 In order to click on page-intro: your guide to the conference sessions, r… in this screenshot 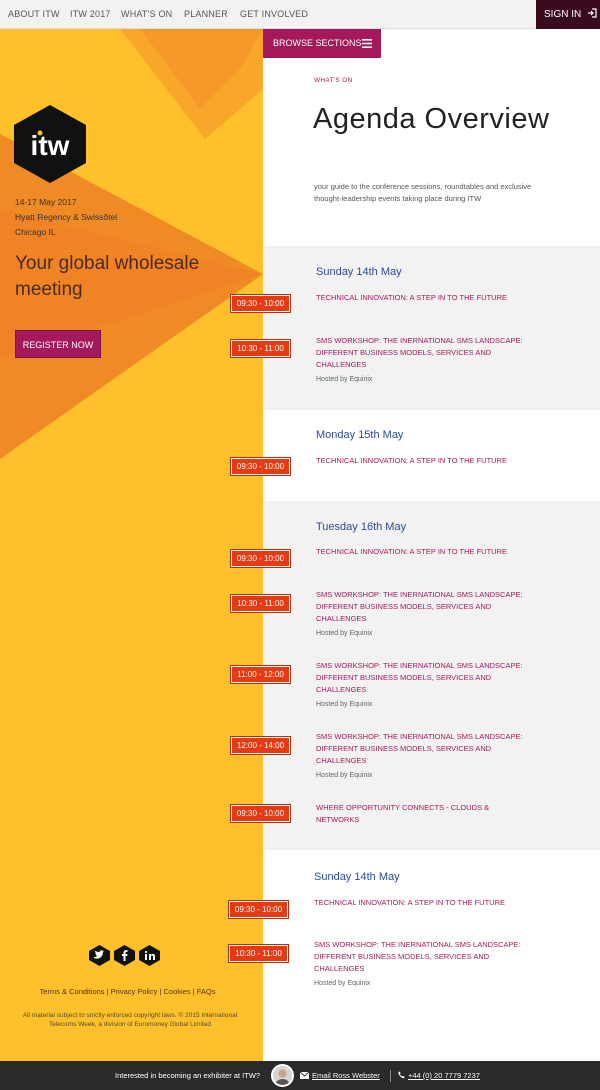, I will do `click(423, 192)`.